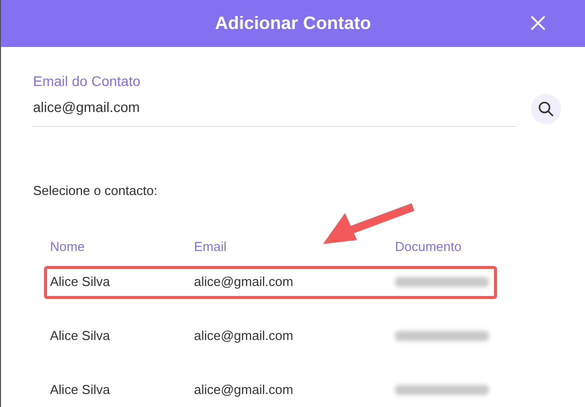  I want to click on search-icon, so click(546, 108).